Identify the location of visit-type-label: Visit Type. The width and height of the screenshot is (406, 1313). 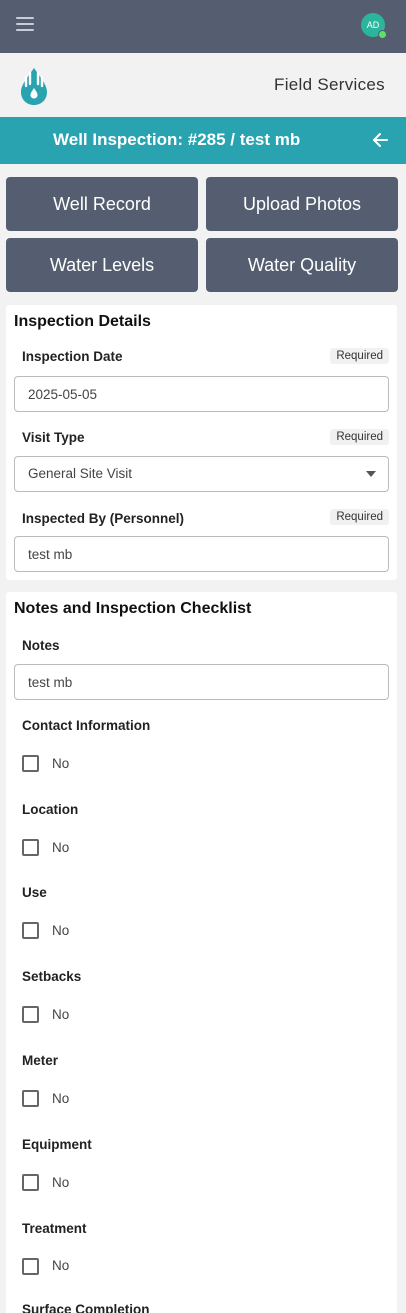
(53, 437).